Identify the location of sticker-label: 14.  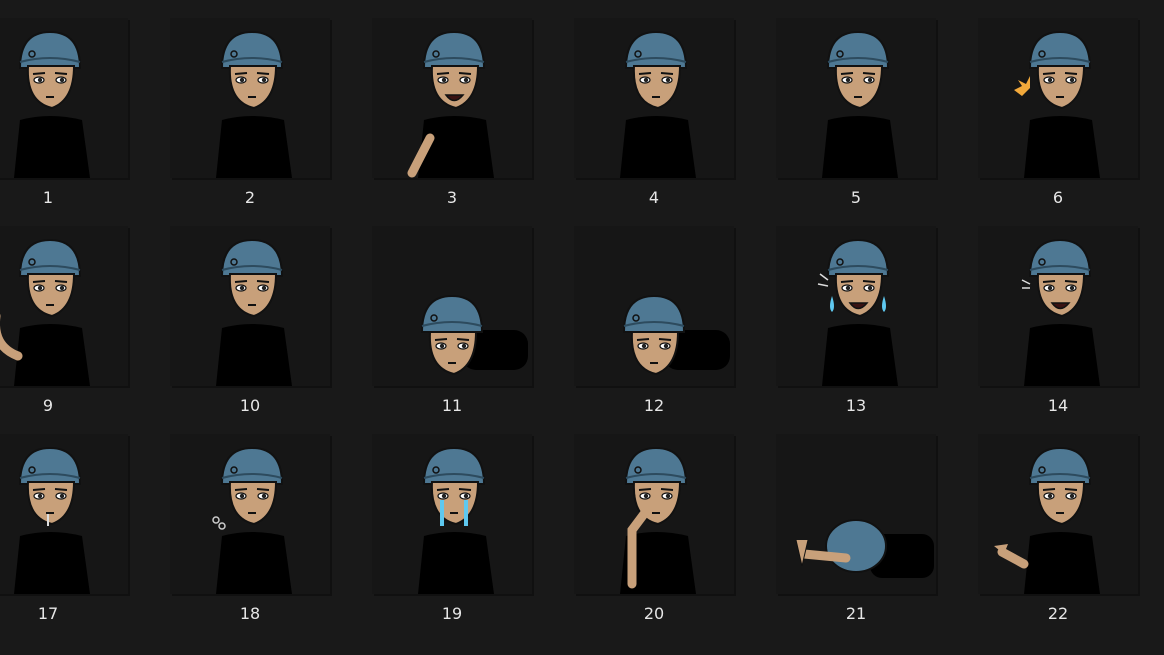
(1058, 405).